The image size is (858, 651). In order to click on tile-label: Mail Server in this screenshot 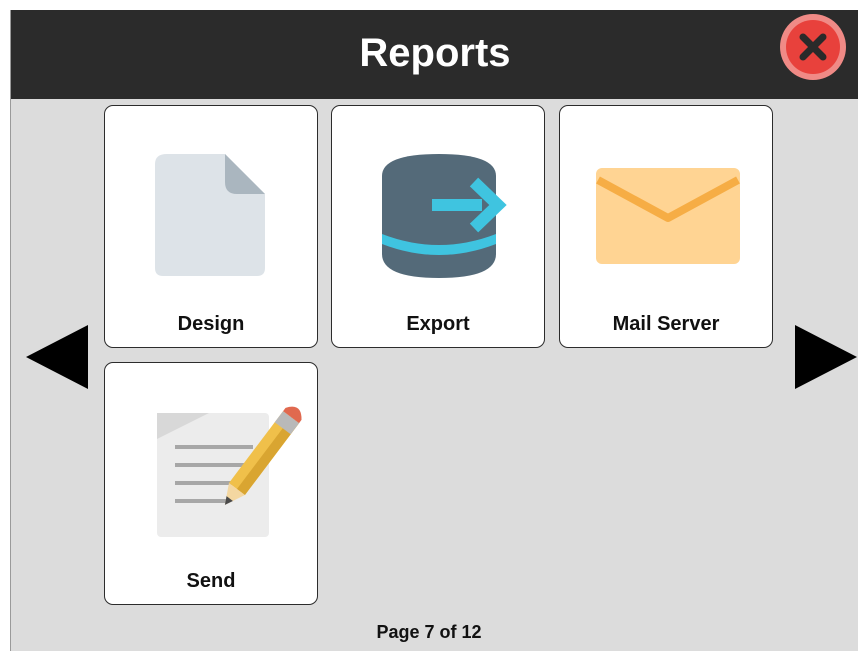, I will do `click(666, 324)`.